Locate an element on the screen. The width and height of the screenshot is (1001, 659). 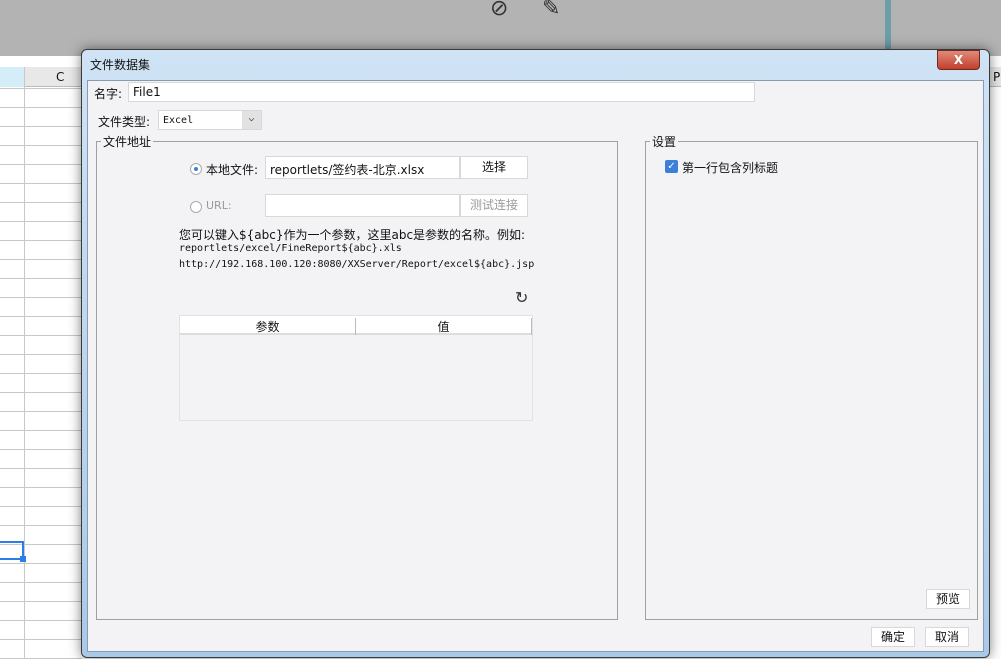
refresh-icon: ↻ is located at coordinates (521, 297).